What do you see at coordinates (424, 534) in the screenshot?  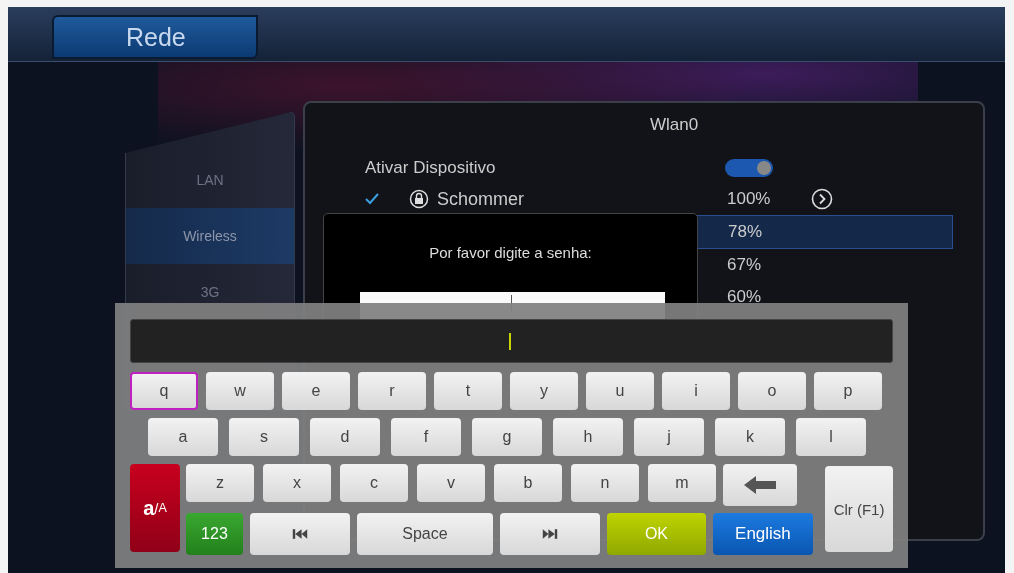 I see `space-key: Space` at bounding box center [424, 534].